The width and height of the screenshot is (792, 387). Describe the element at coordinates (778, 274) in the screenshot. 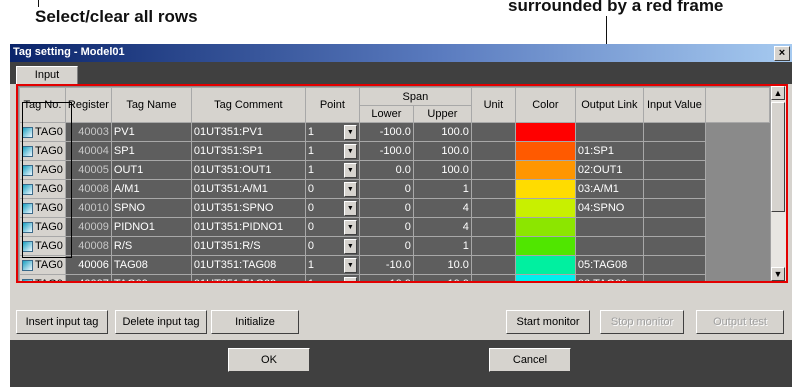

I see `scroll-down-icon: ▼` at that location.